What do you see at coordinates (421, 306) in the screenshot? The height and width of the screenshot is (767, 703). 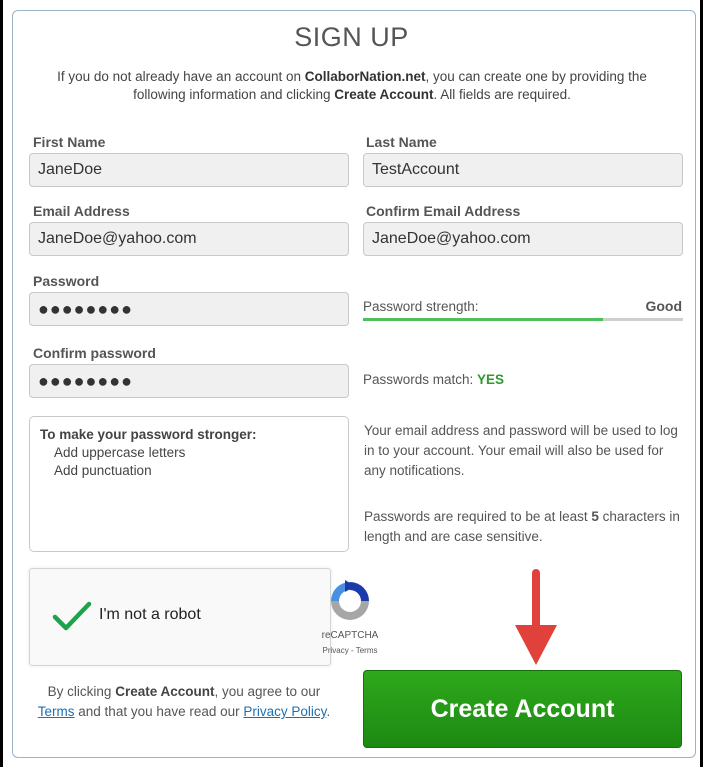 I see `password-strength-label: Password strength:` at bounding box center [421, 306].